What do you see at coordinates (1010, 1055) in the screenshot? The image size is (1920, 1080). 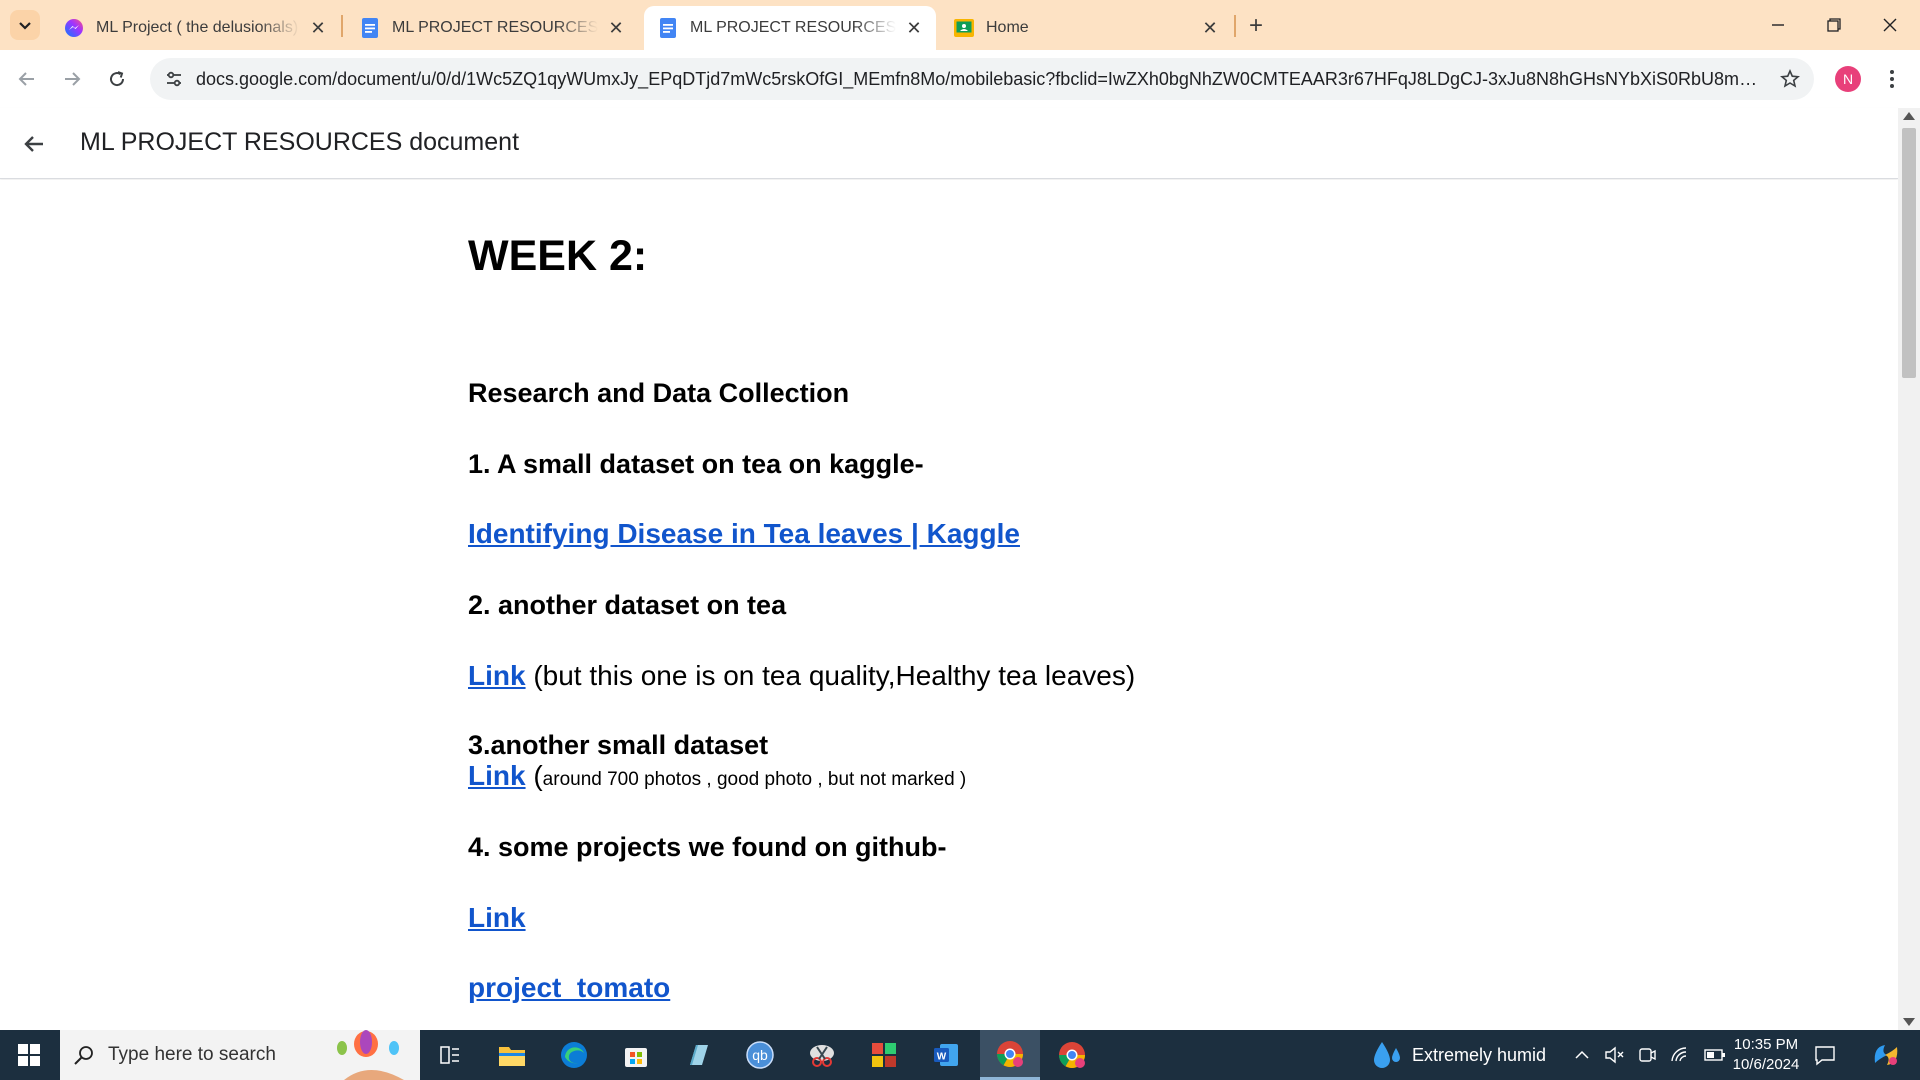 I see `chrome-profile-button` at bounding box center [1010, 1055].